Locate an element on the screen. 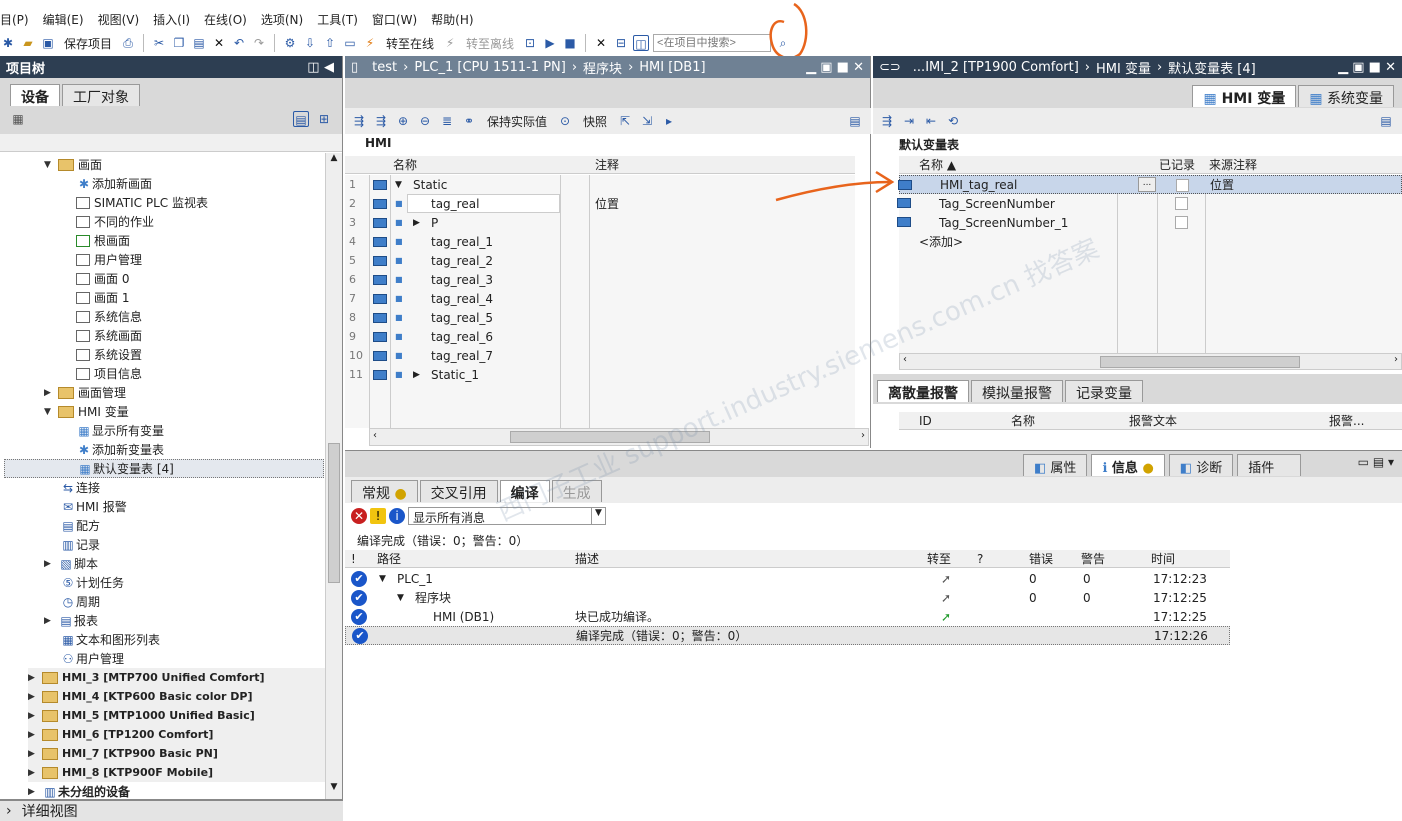 Image resolution: width=1402 pixels, height=821 pixels. tab-info: ℹ 信息 ● is located at coordinates (1128, 465).